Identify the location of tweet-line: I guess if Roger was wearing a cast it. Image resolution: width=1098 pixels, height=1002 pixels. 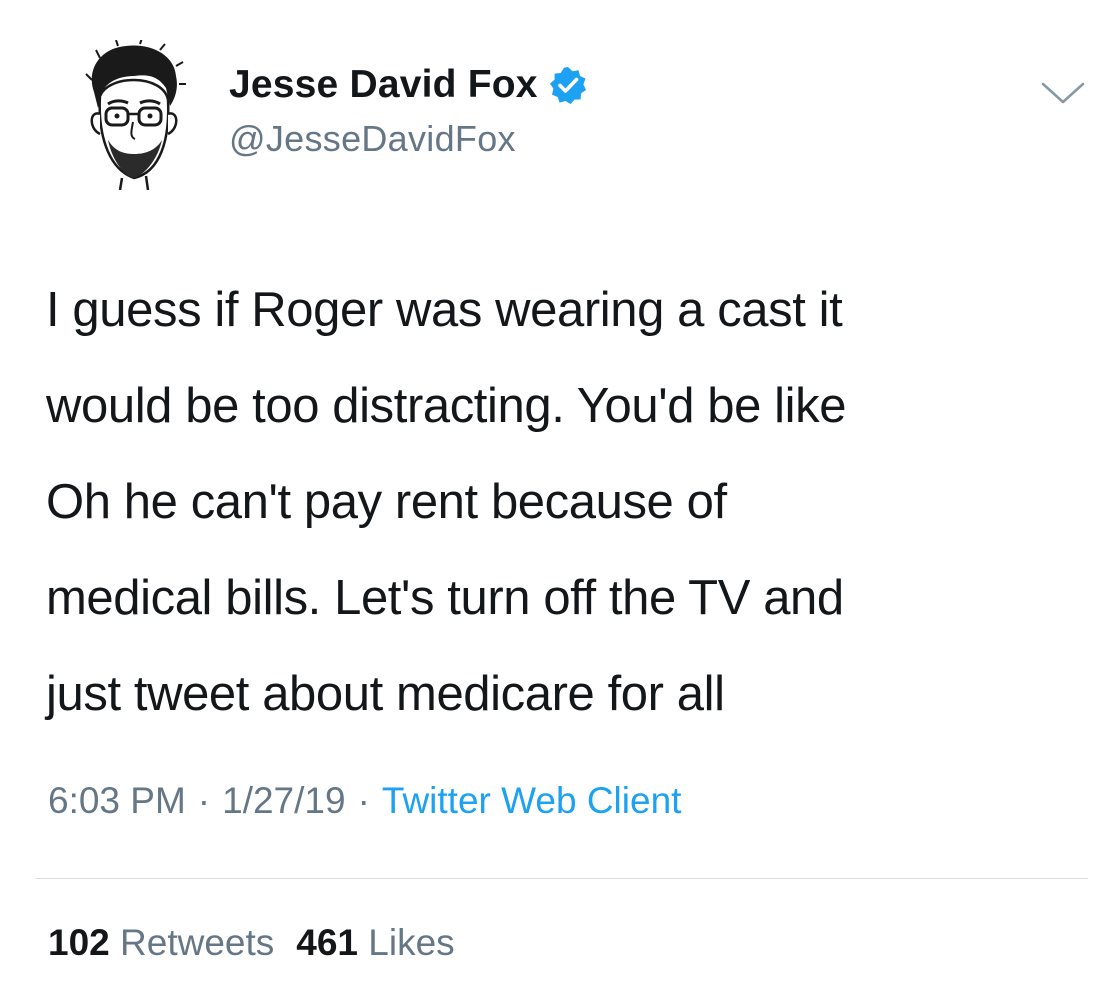
(444, 310).